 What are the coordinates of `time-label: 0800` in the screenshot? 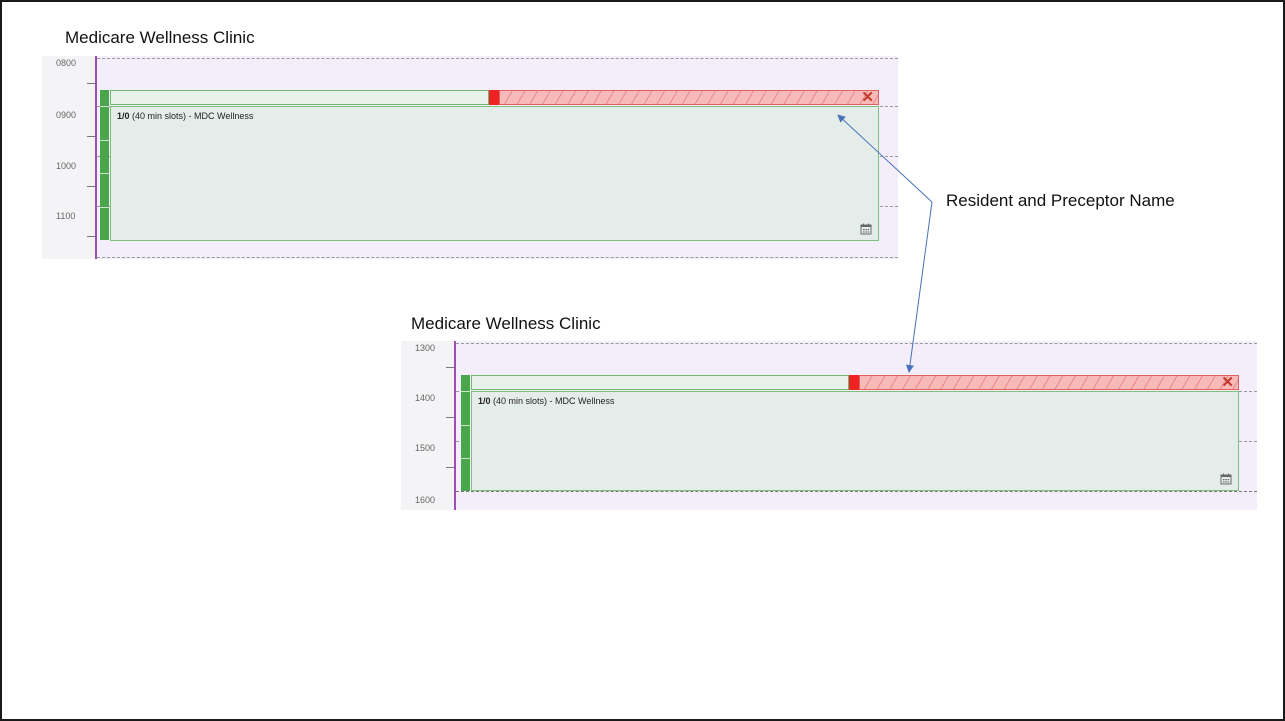 It's located at (66, 63).